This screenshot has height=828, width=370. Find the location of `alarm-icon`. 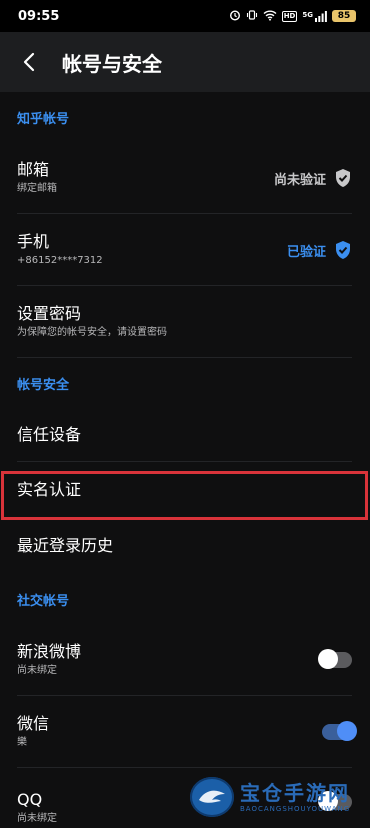

alarm-icon is located at coordinates (235, 16).